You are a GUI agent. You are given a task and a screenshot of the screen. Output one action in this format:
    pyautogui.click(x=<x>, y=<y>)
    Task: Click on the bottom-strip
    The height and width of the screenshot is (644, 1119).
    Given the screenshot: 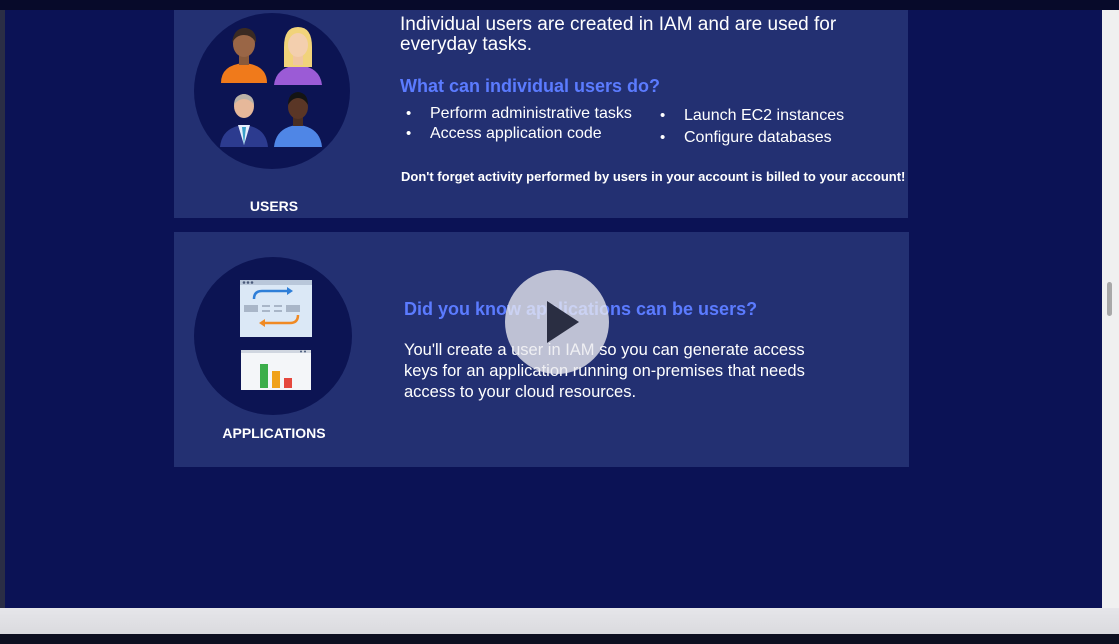 What is the action you would take?
    pyautogui.click(x=559, y=639)
    